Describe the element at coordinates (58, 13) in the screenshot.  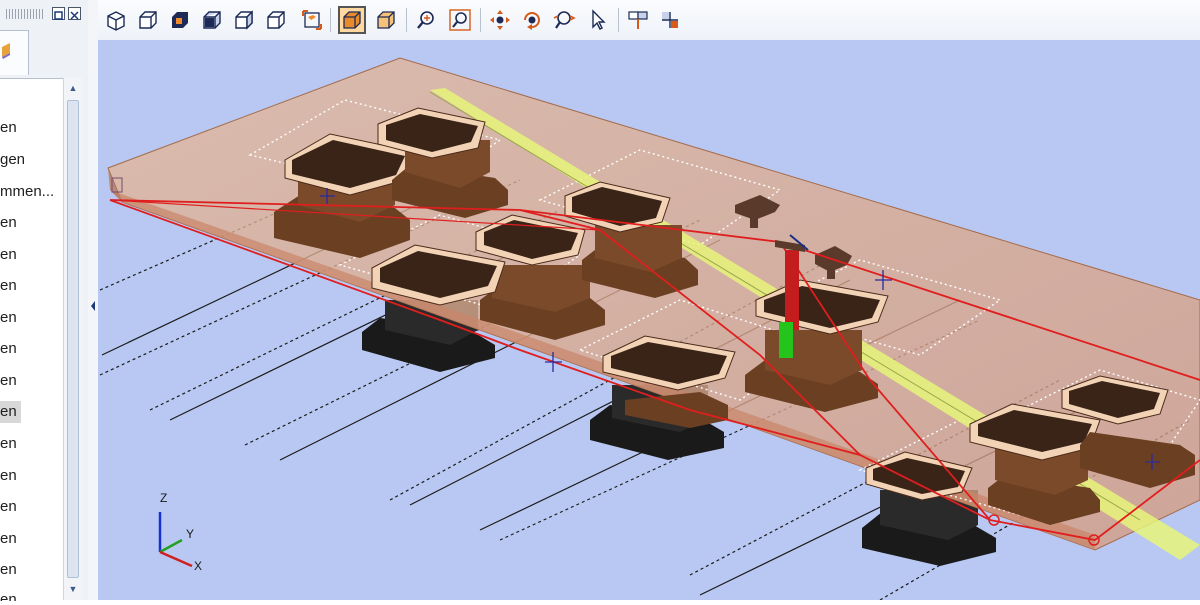
I see `restore-icon` at that location.